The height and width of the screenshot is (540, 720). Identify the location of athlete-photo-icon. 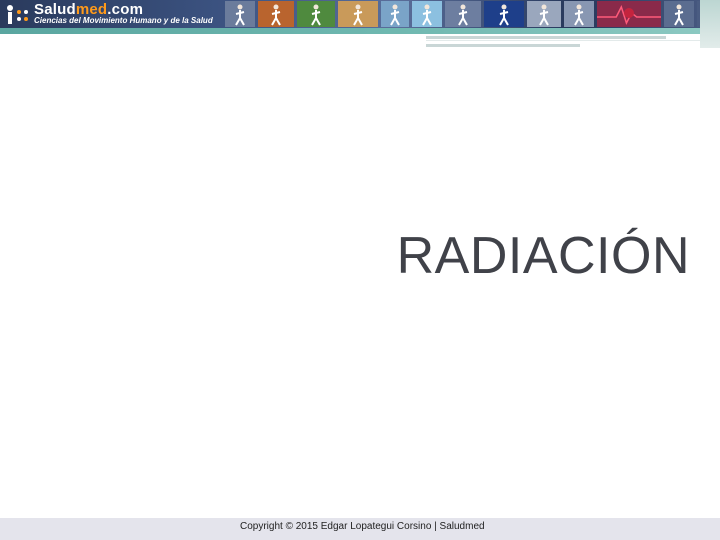
(463, 14).